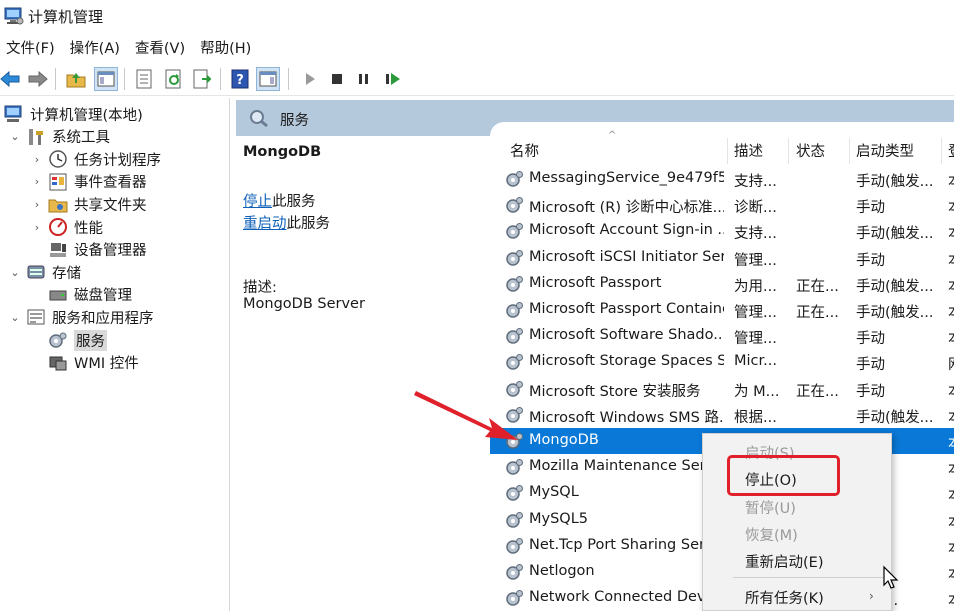  Describe the element at coordinates (202, 79) in the screenshot. I see `export-list-icon` at that location.